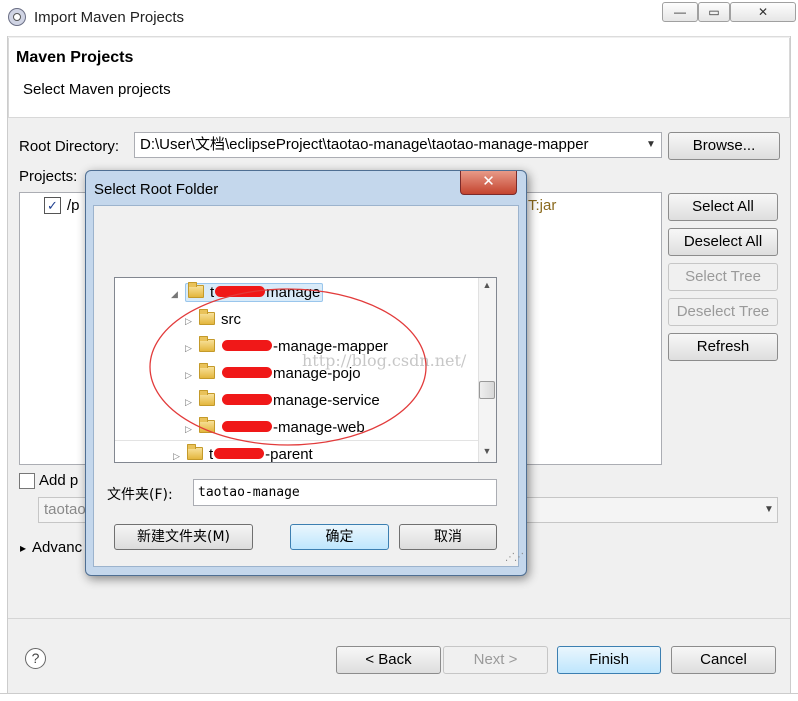 The height and width of the screenshot is (701, 798). Describe the element at coordinates (183, 537) in the screenshot. I see `new-folder-button: 新建文件夹(M)` at that location.